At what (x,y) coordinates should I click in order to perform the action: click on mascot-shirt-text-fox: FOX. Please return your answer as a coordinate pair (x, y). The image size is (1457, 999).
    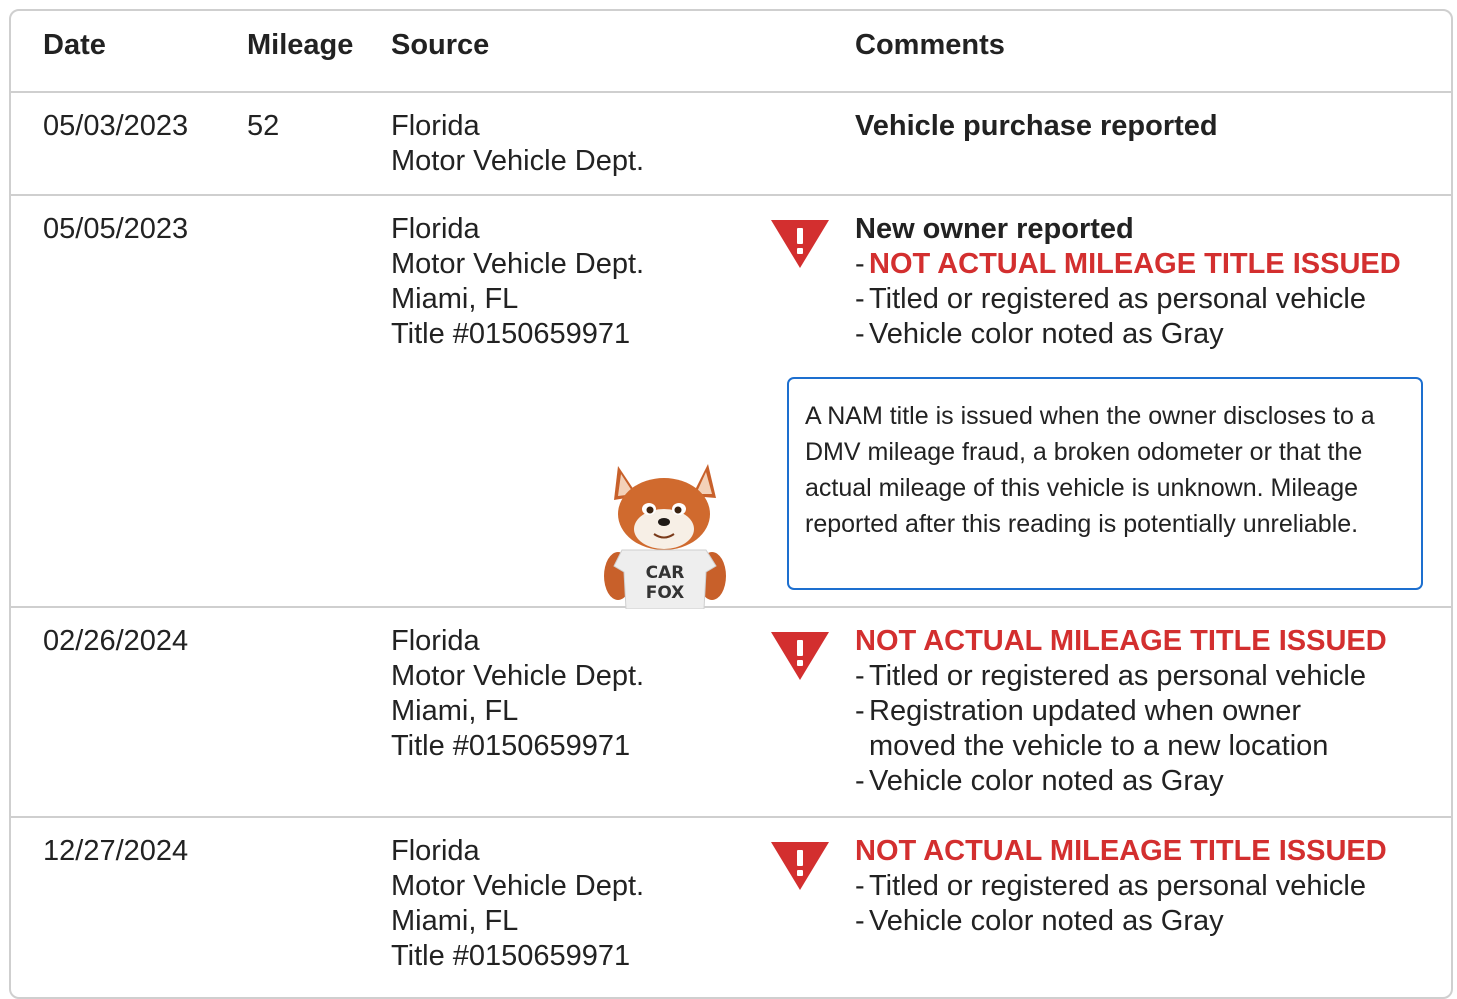
    Looking at the image, I should click on (665, 593).